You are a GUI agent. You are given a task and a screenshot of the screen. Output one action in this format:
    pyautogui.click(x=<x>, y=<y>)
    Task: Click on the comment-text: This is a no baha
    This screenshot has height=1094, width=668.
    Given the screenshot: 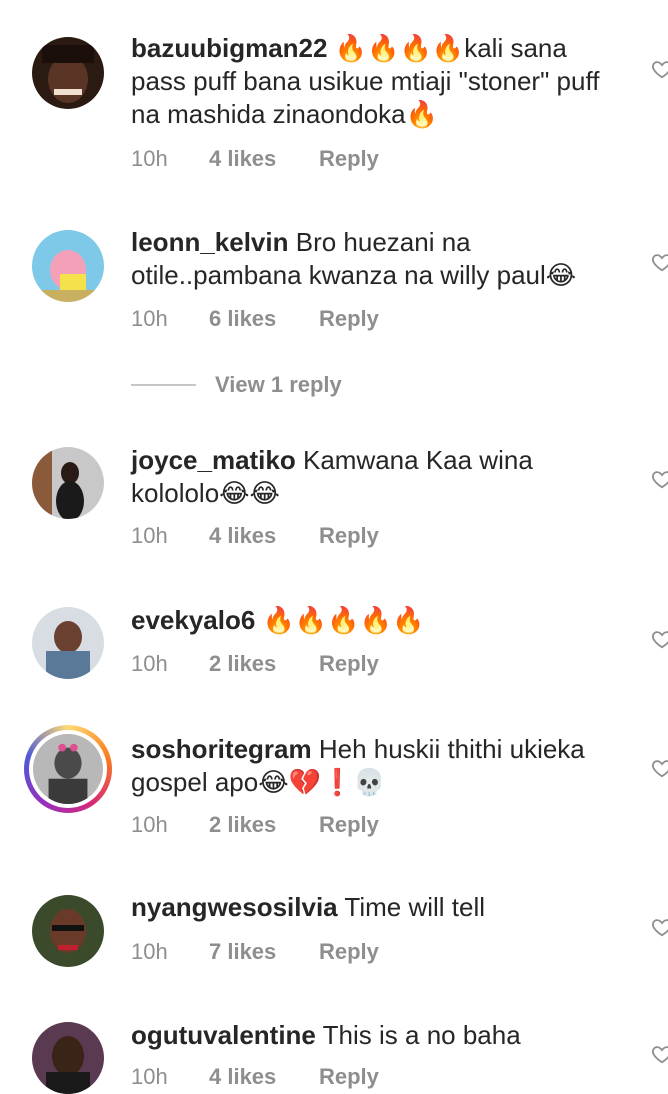 What is the action you would take?
    pyautogui.click(x=421, y=1035)
    